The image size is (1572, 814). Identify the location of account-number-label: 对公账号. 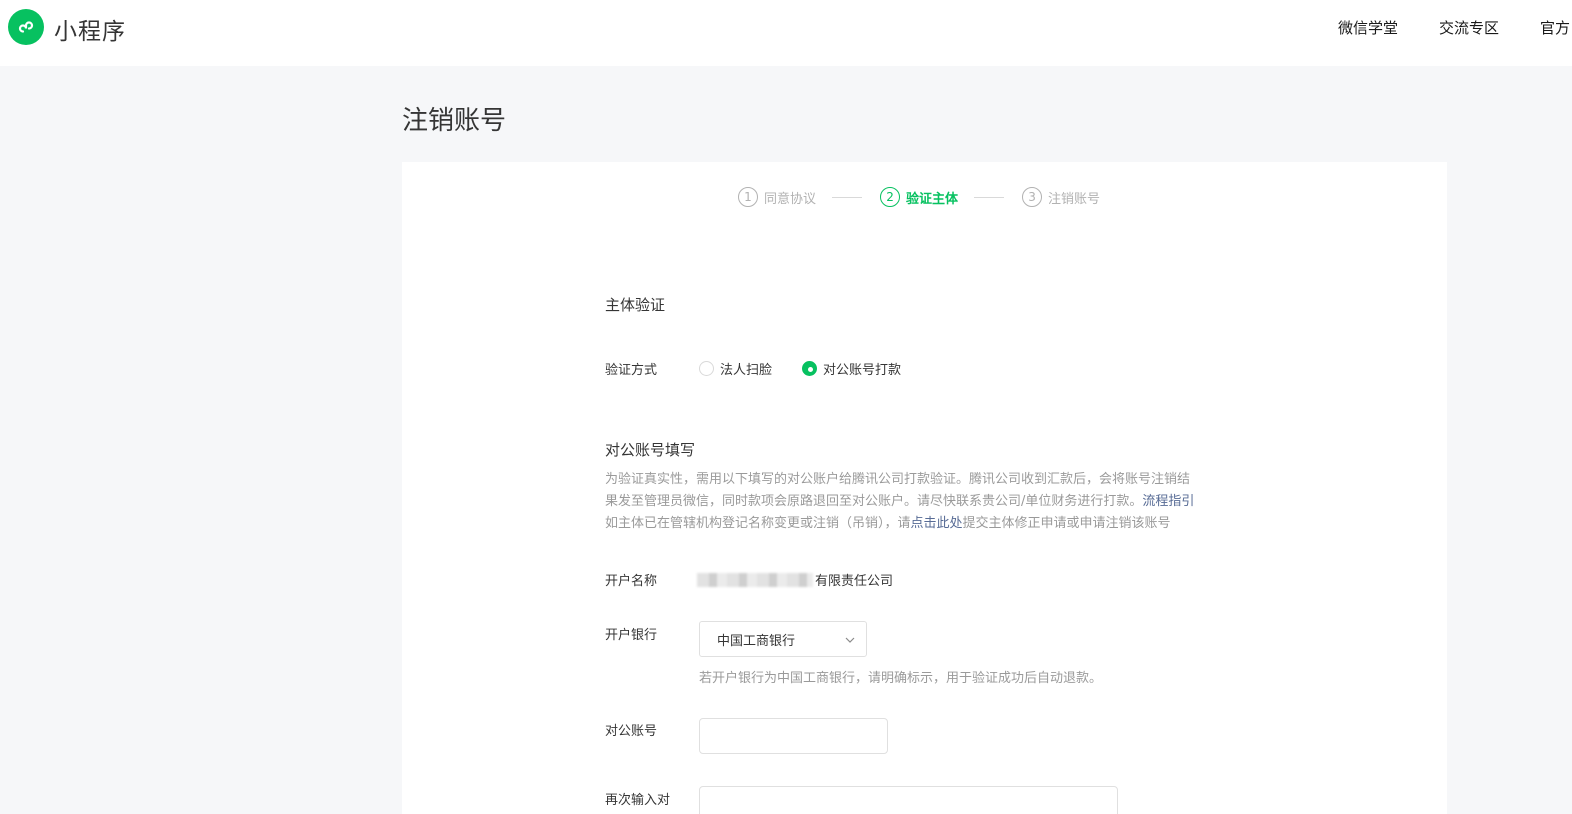
(631, 731).